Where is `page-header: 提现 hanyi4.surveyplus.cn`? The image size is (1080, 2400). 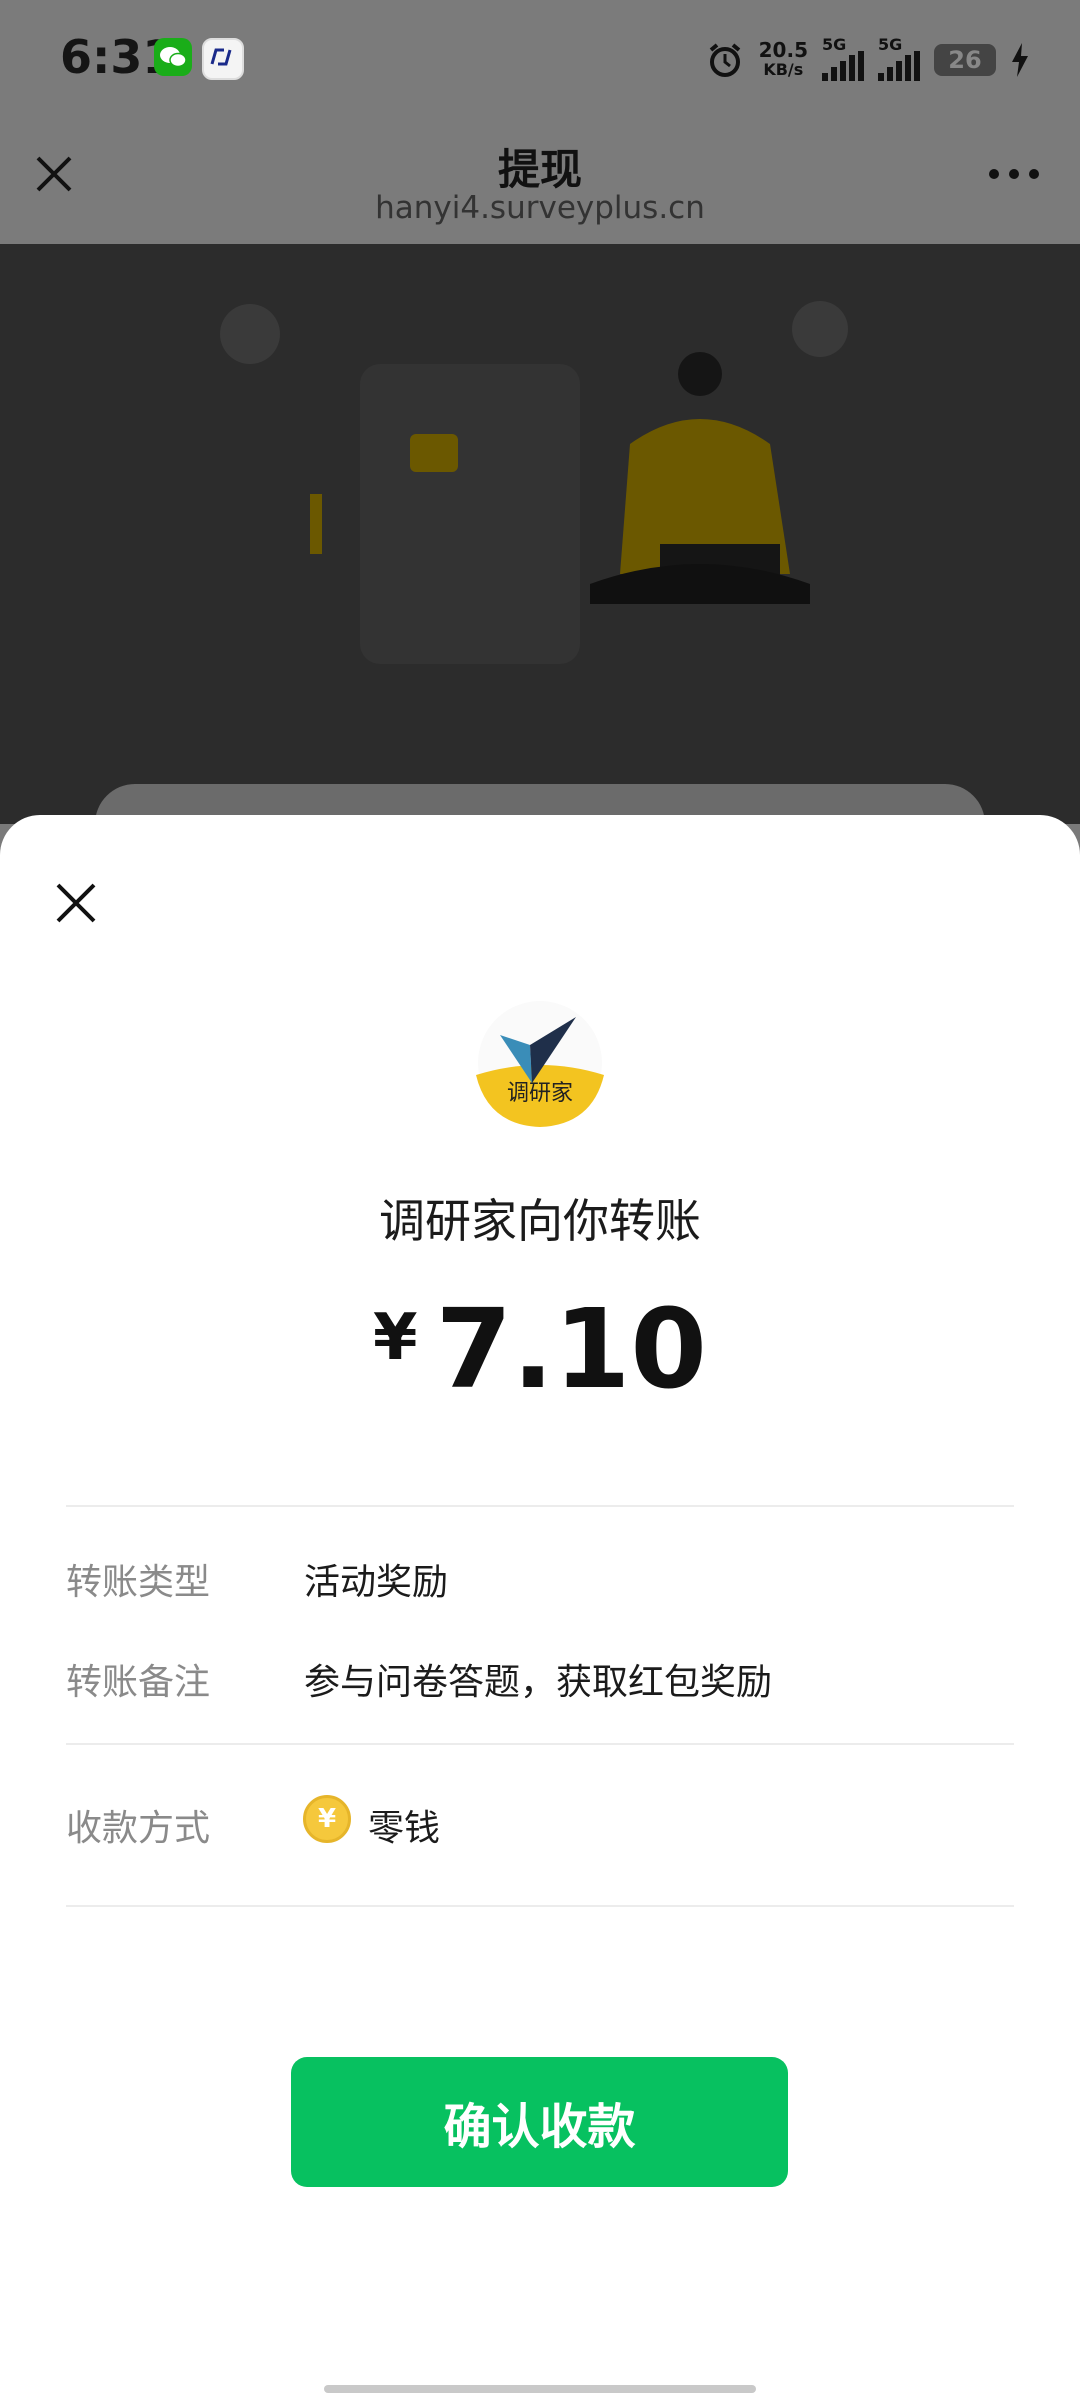
page-header: 提现 hanyi4.surveyplus.cn is located at coordinates (540, 182).